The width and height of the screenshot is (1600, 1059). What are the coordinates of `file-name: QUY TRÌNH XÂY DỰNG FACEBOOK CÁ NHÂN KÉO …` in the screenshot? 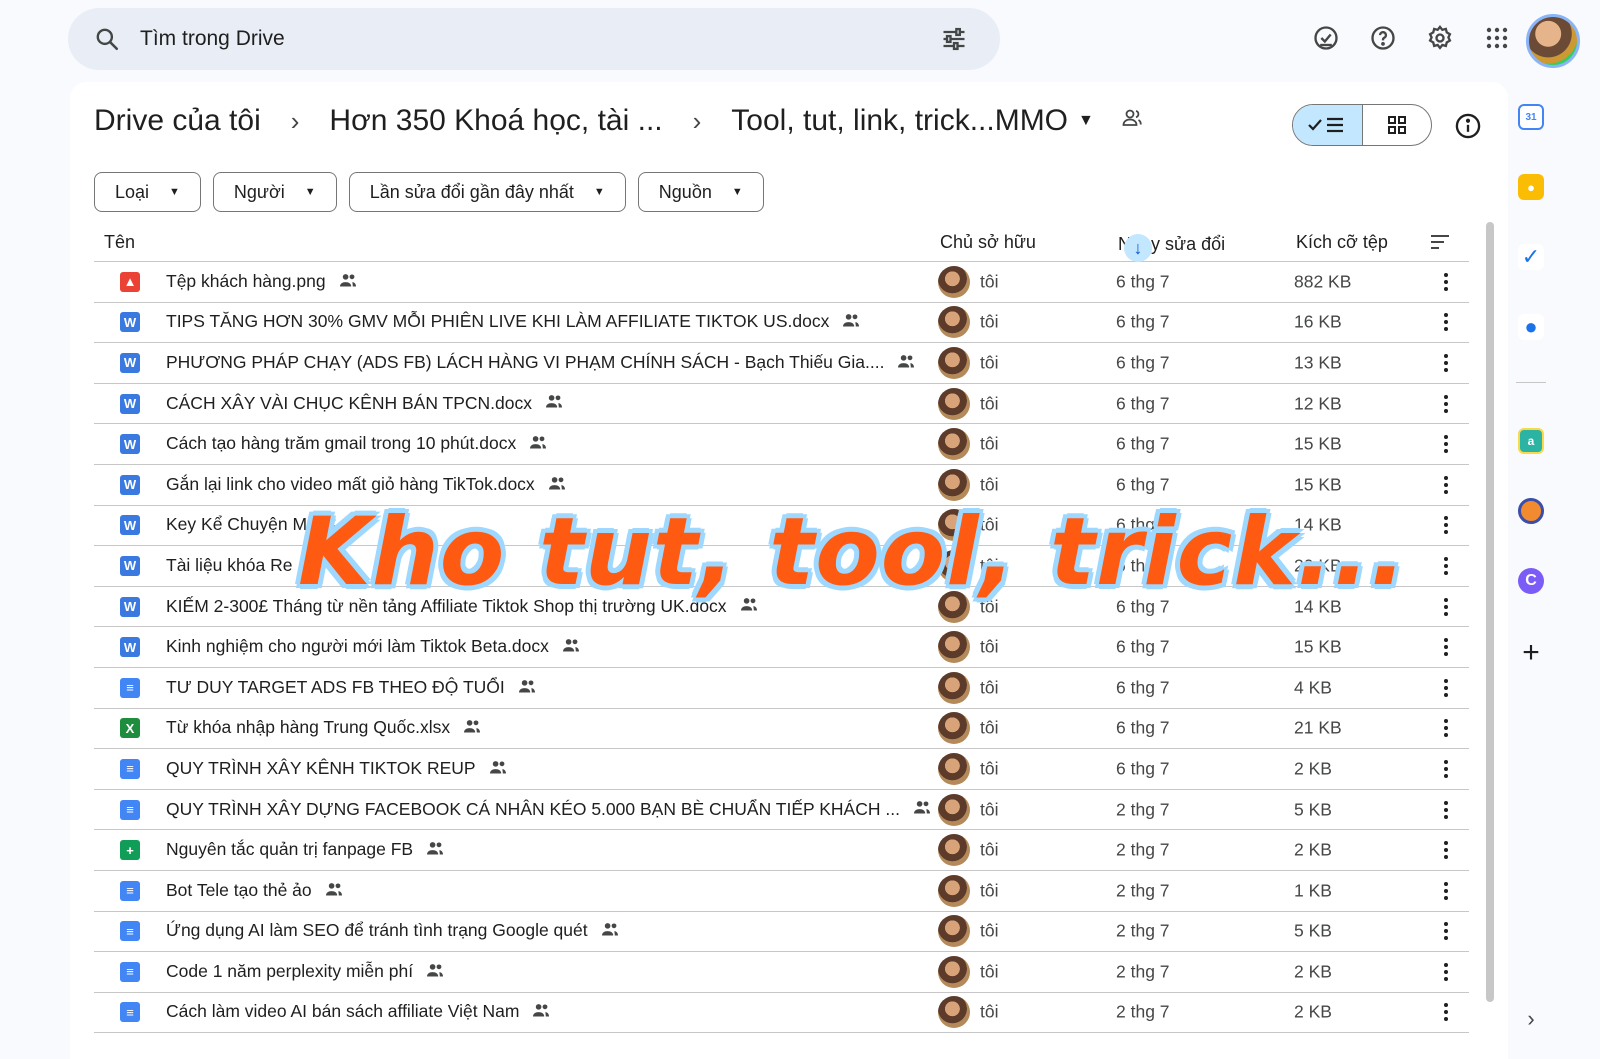 It's located at (549, 810).